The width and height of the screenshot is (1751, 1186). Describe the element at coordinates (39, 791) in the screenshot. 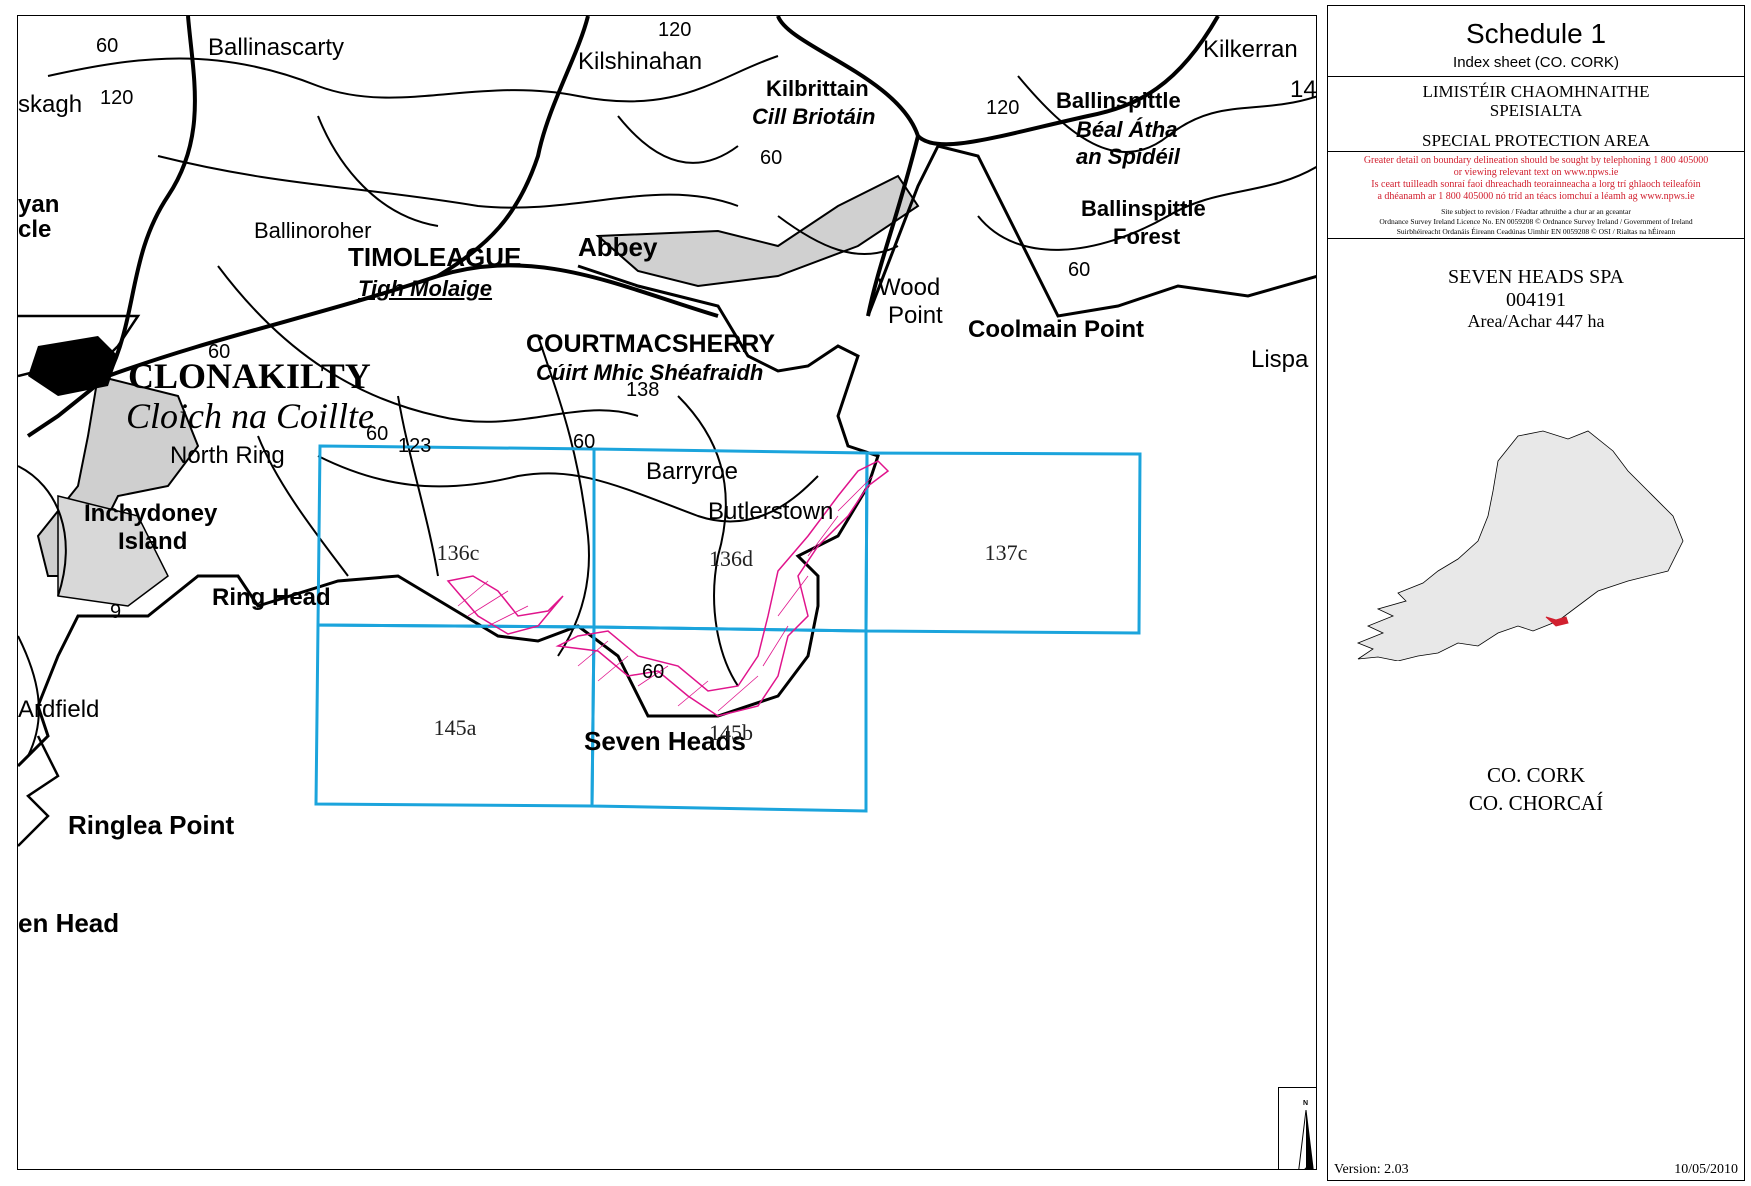

I see `coastline-southwest` at that location.